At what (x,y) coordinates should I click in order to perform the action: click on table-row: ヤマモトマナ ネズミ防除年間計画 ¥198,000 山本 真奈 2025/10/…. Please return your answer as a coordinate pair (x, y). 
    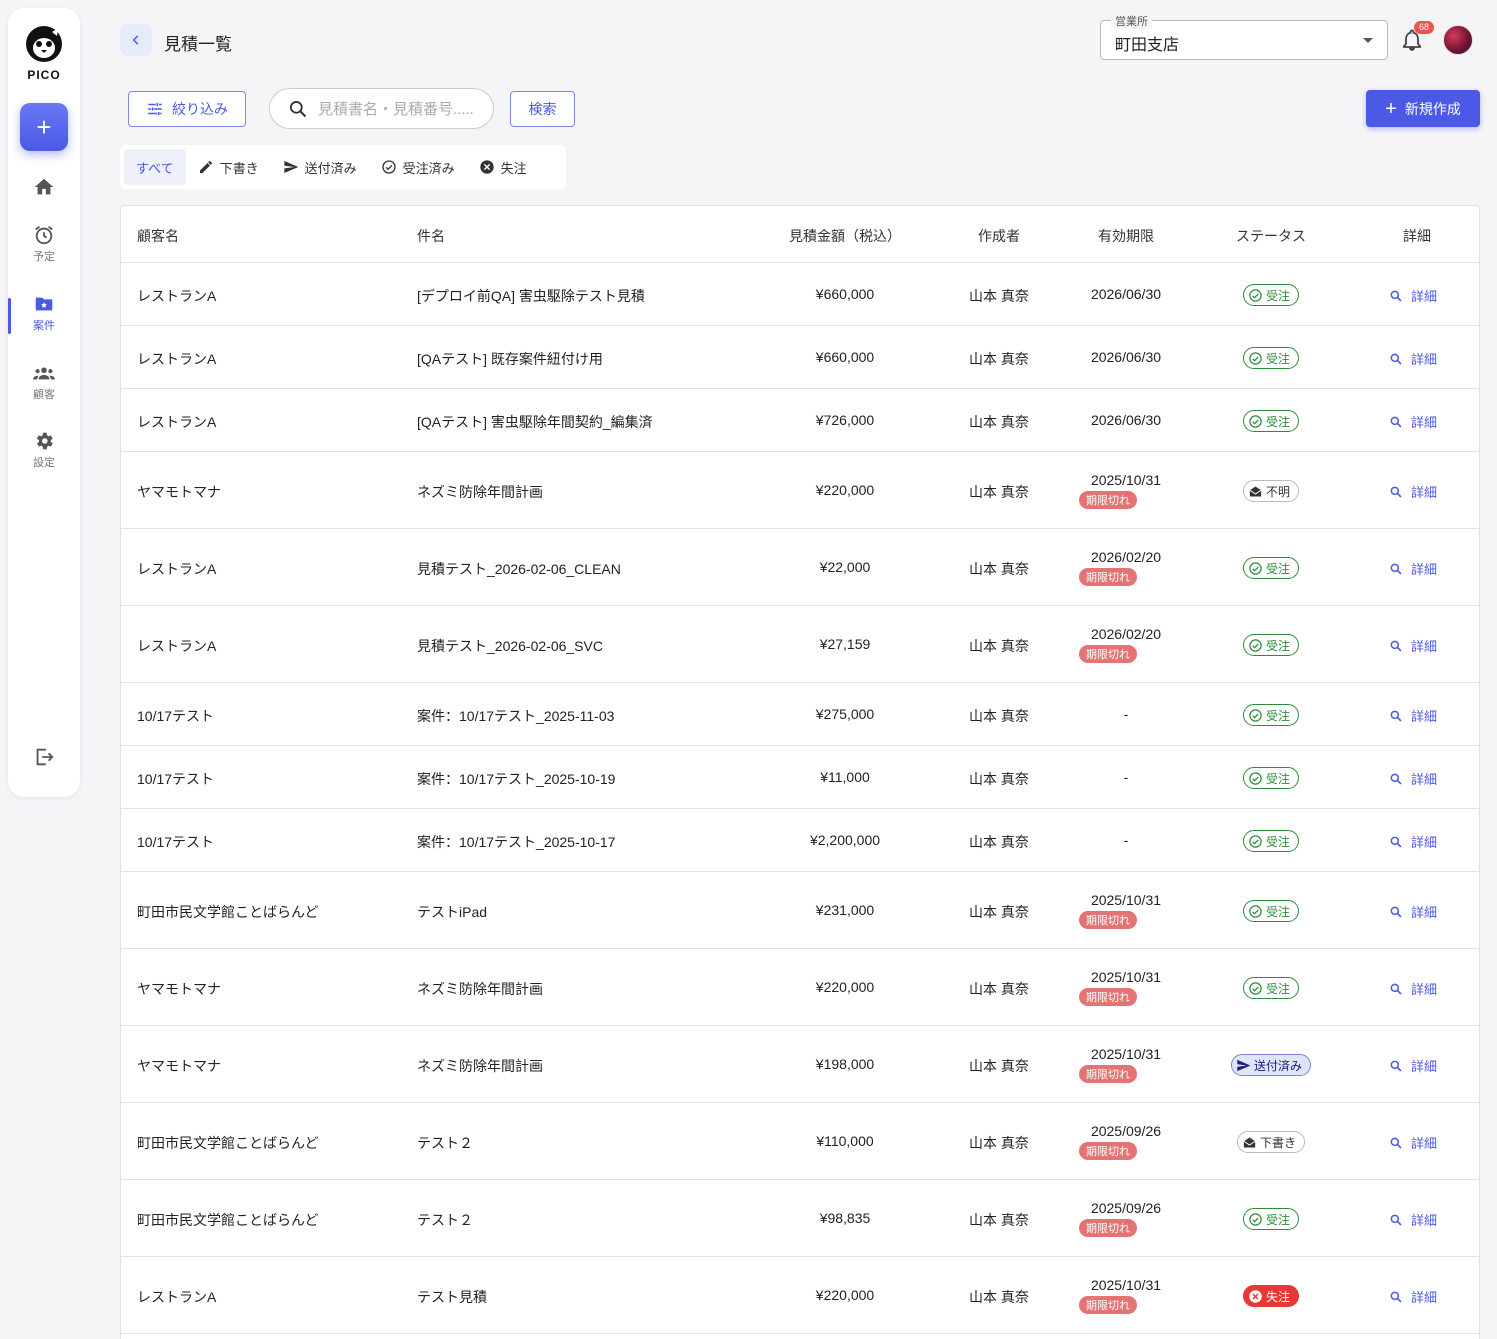
    Looking at the image, I should click on (800, 1064).